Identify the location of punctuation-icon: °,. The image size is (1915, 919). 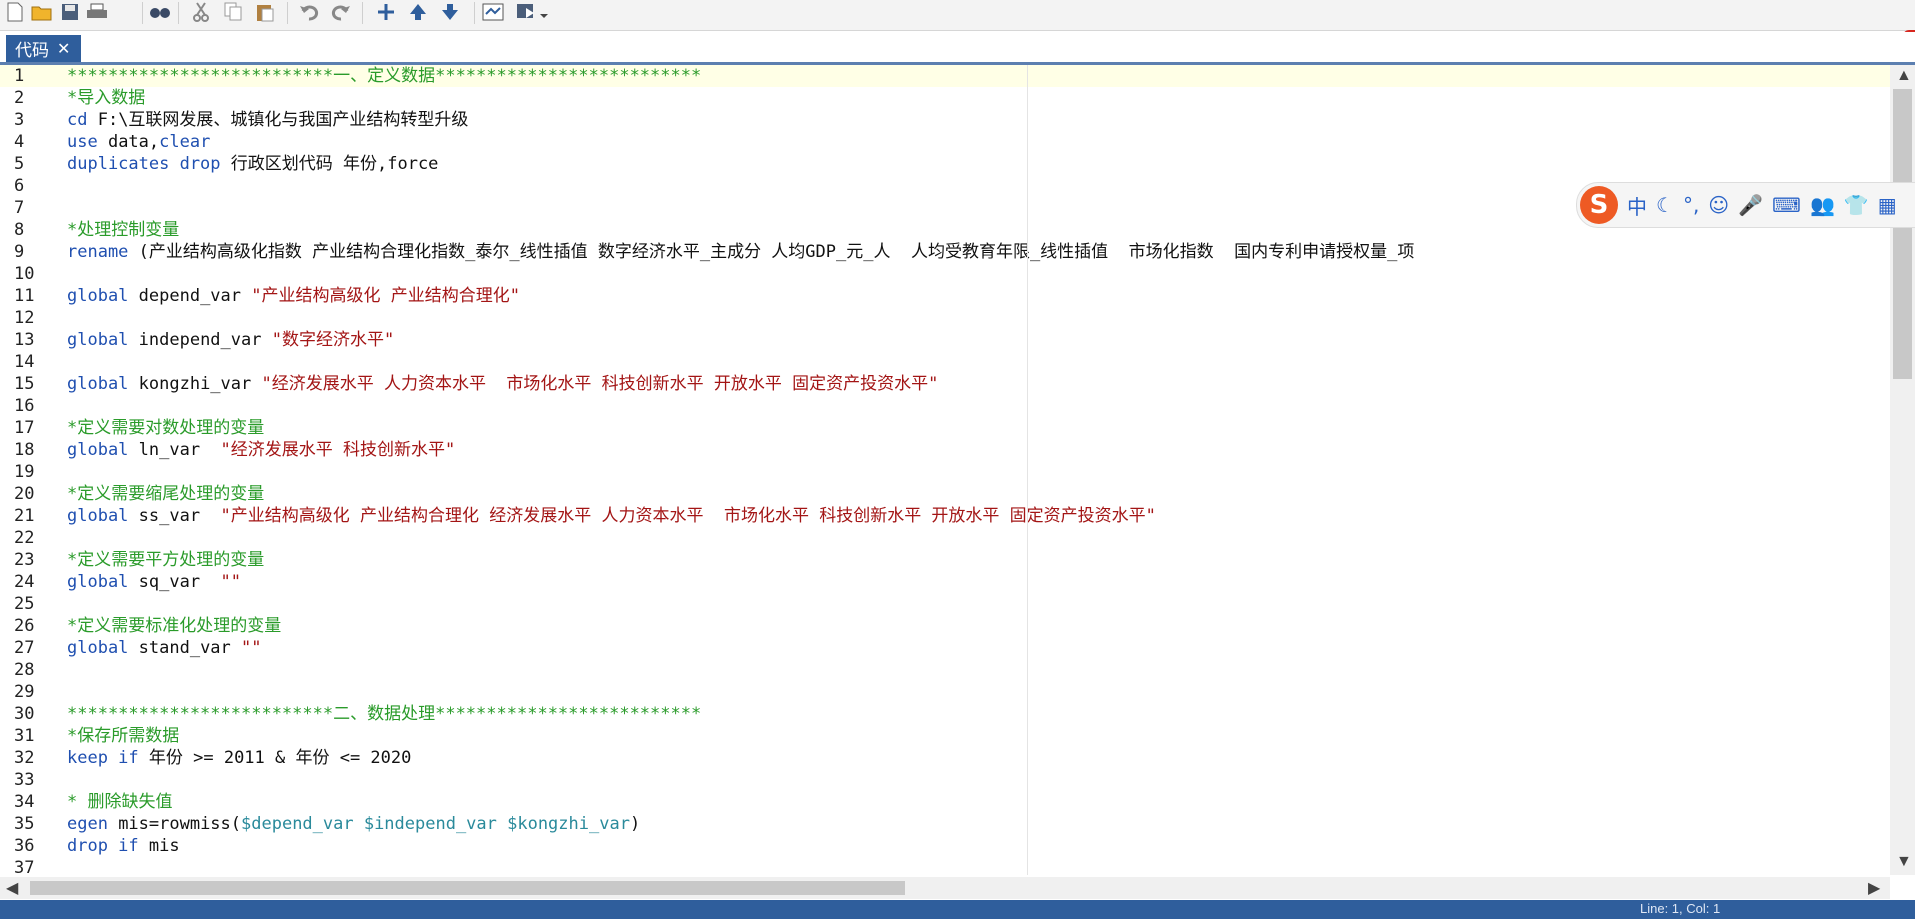
(1691, 205).